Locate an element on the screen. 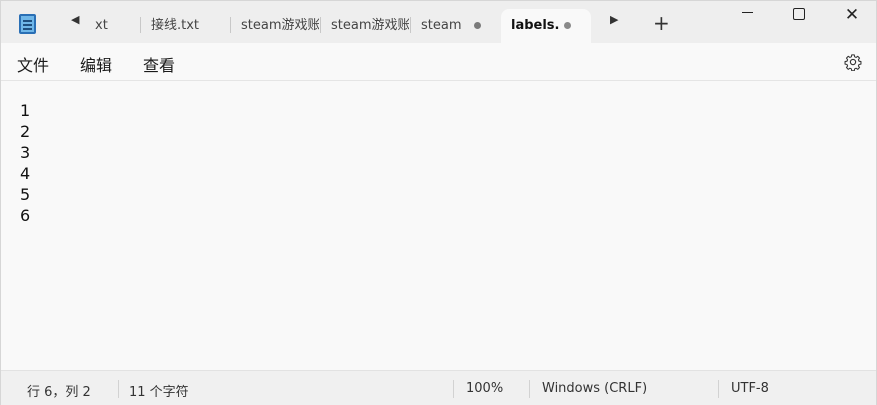 The height and width of the screenshot is (405, 877). status-bar: 行 6，列 2 11 个字符 100% Windows (CRLF) UTF-8 is located at coordinates (438, 387).